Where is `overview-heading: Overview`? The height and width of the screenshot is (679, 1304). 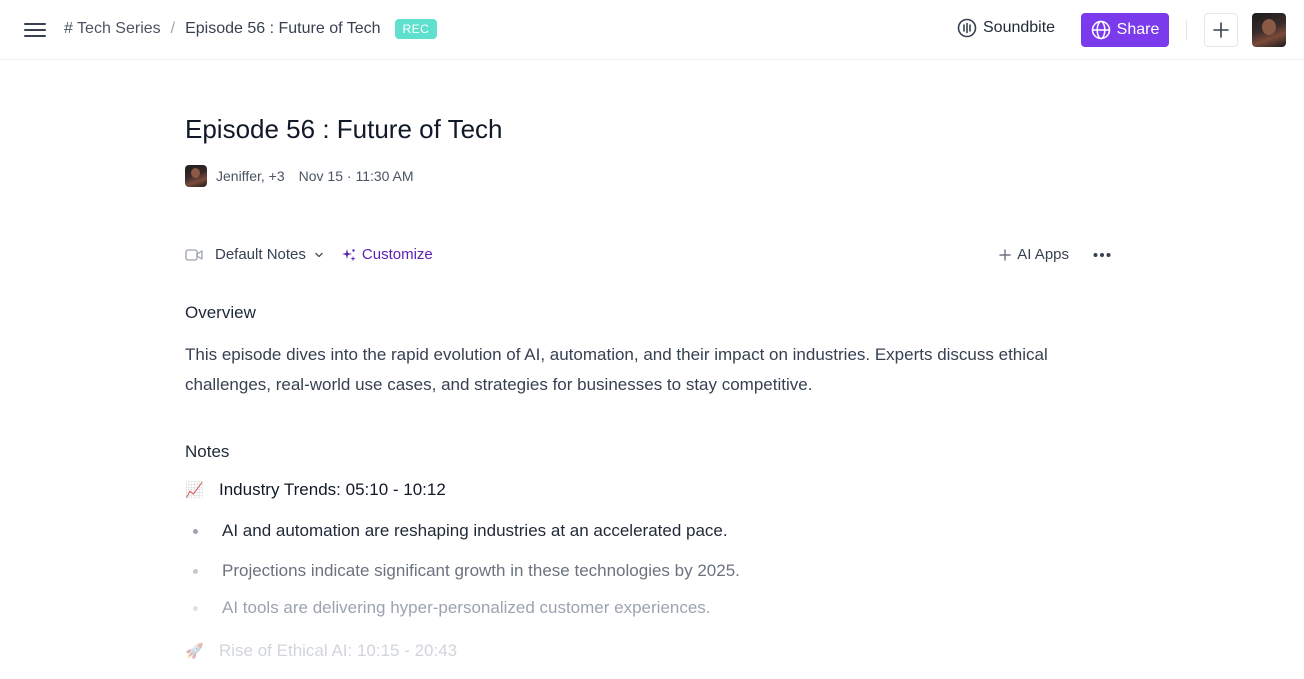 overview-heading: Overview is located at coordinates (220, 312).